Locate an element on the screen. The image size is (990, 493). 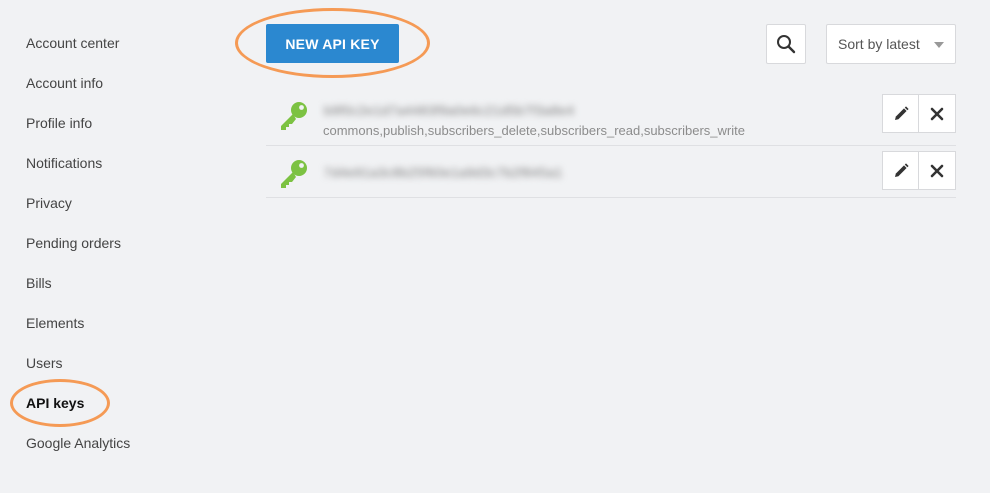
api-key-row: 7d4e91a3c8b25f60e1a9d3c7b2f845a1 is located at coordinates (611, 172).